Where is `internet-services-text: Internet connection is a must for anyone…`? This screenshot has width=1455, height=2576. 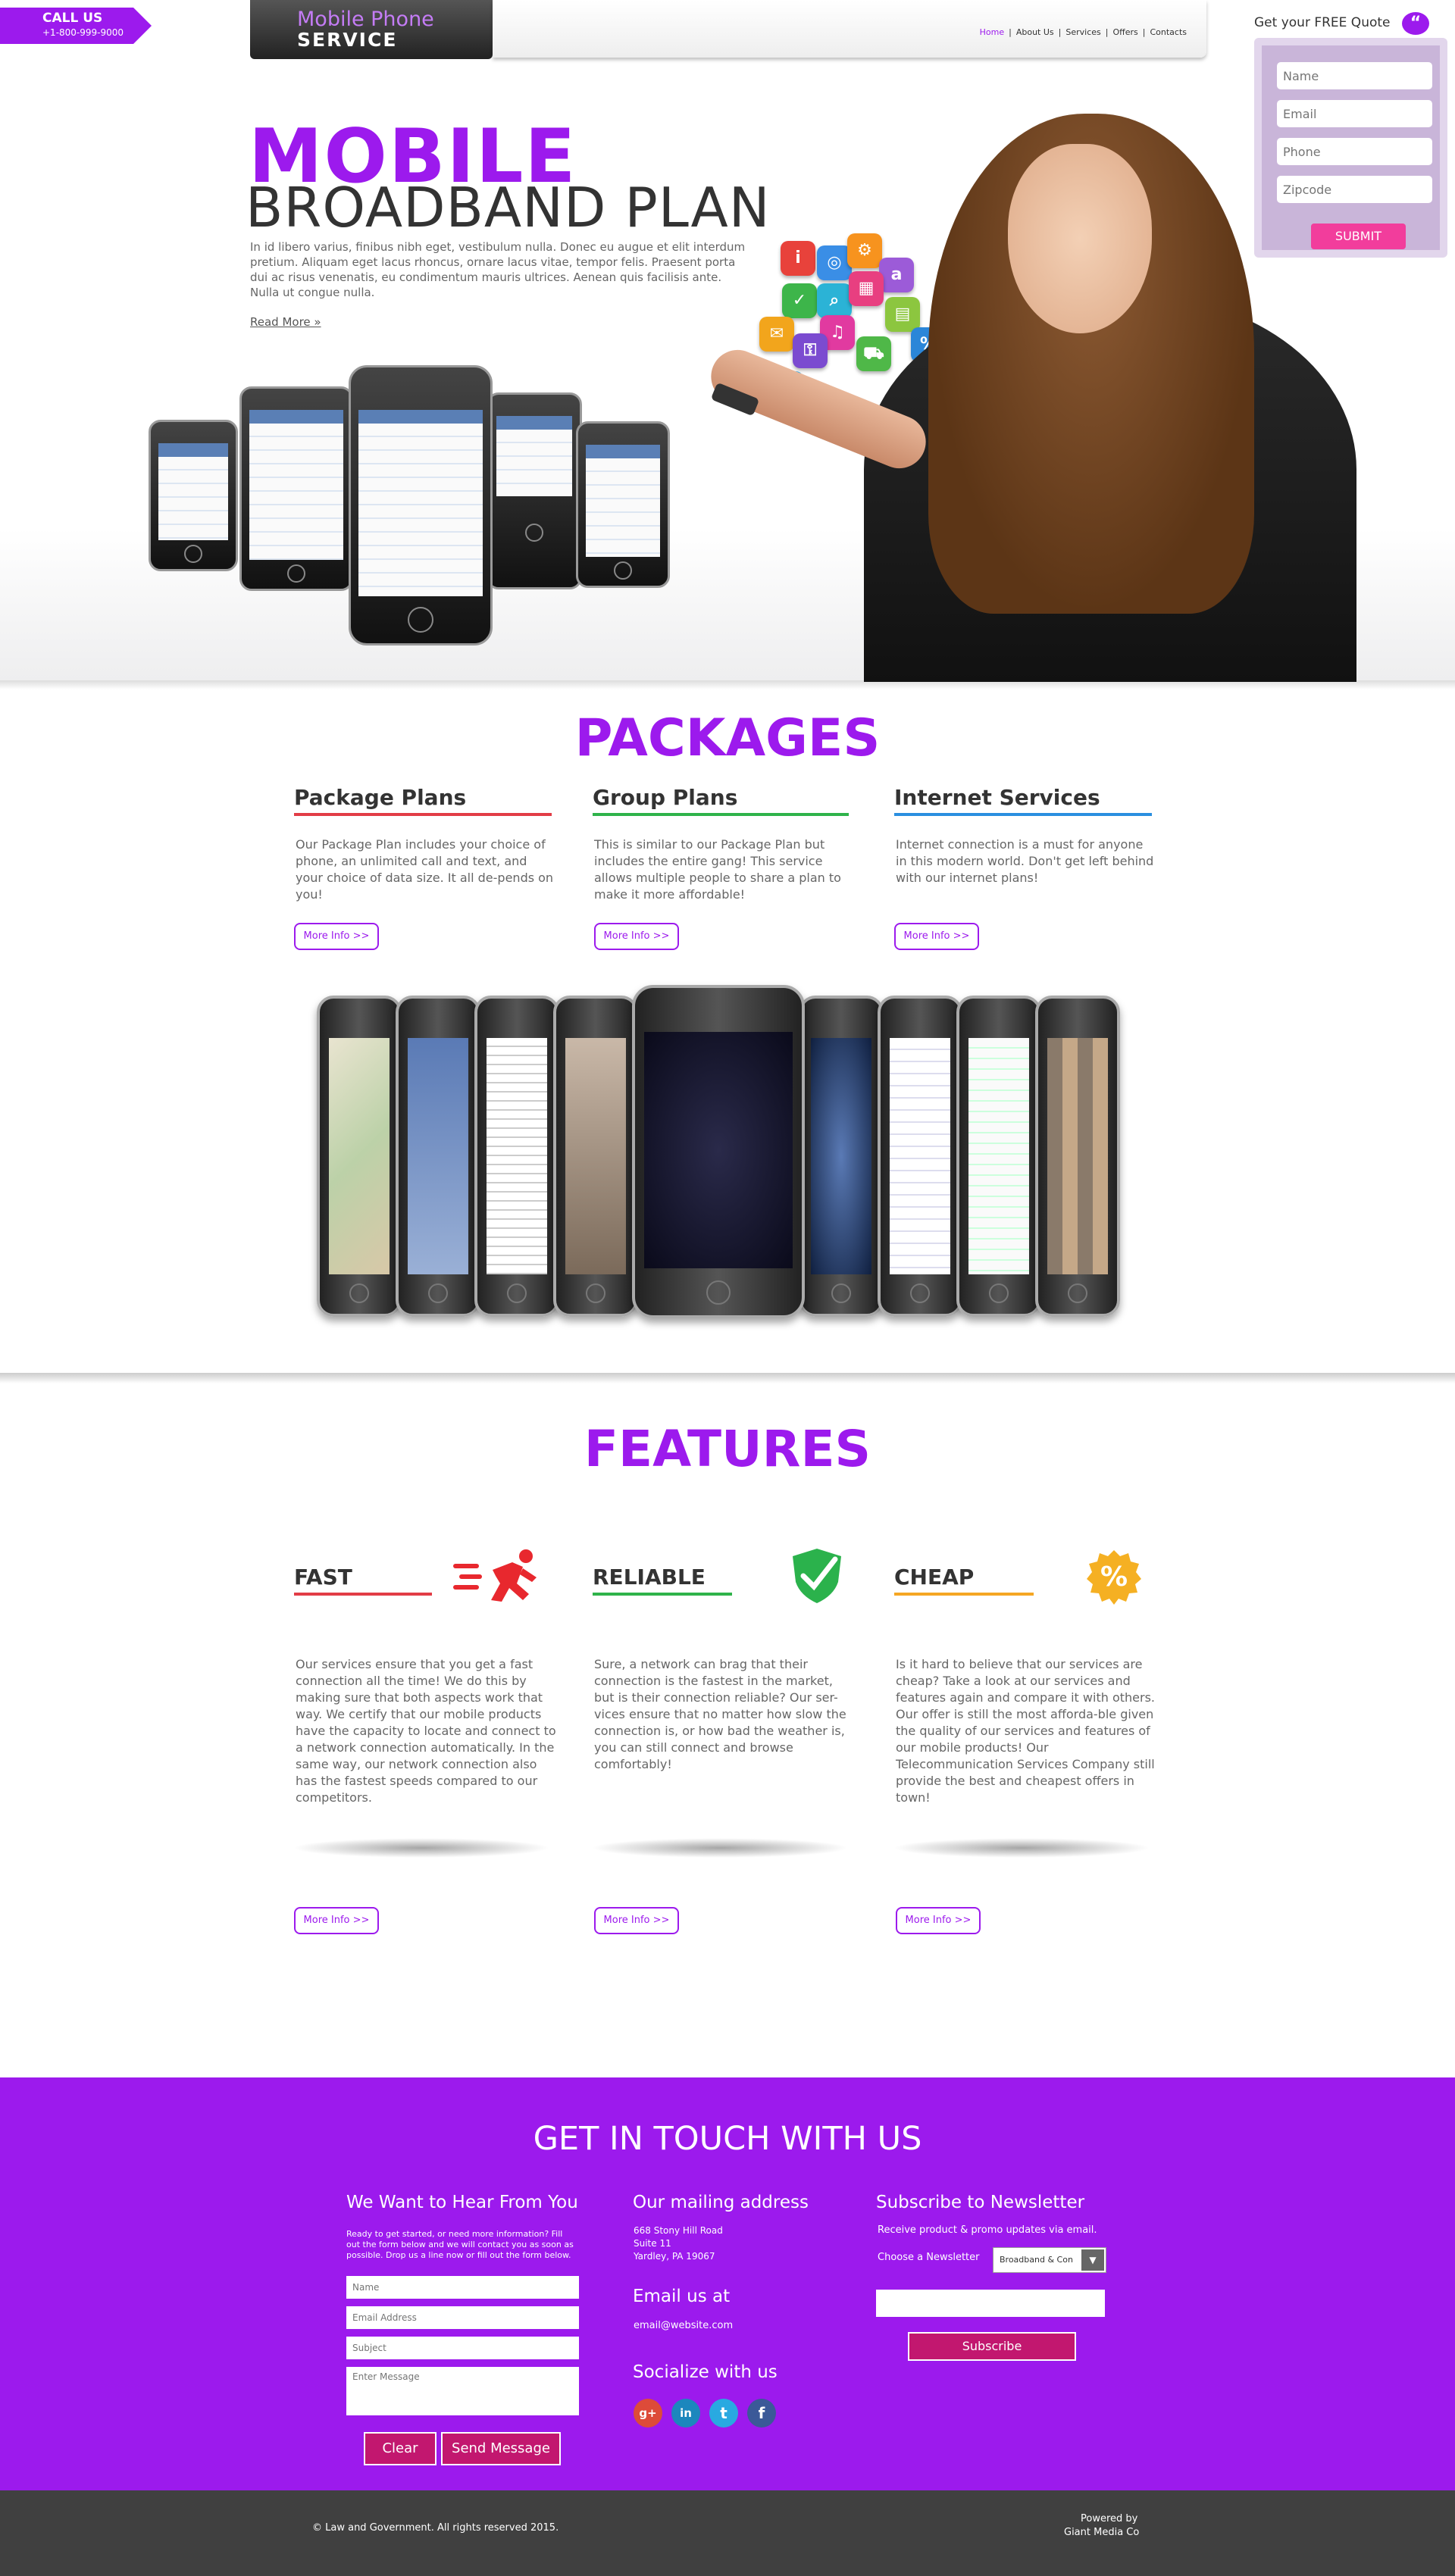
internet-services-text: Internet connection is a must for anyone… is located at coordinates (1025, 861).